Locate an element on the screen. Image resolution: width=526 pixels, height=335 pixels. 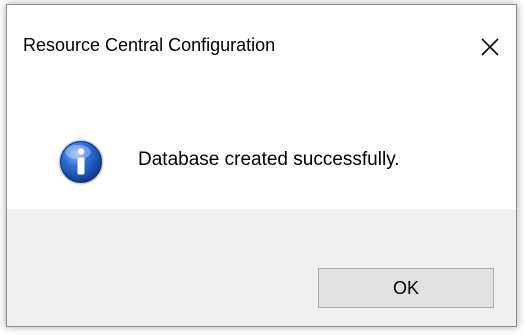
close-icon is located at coordinates (490, 47).